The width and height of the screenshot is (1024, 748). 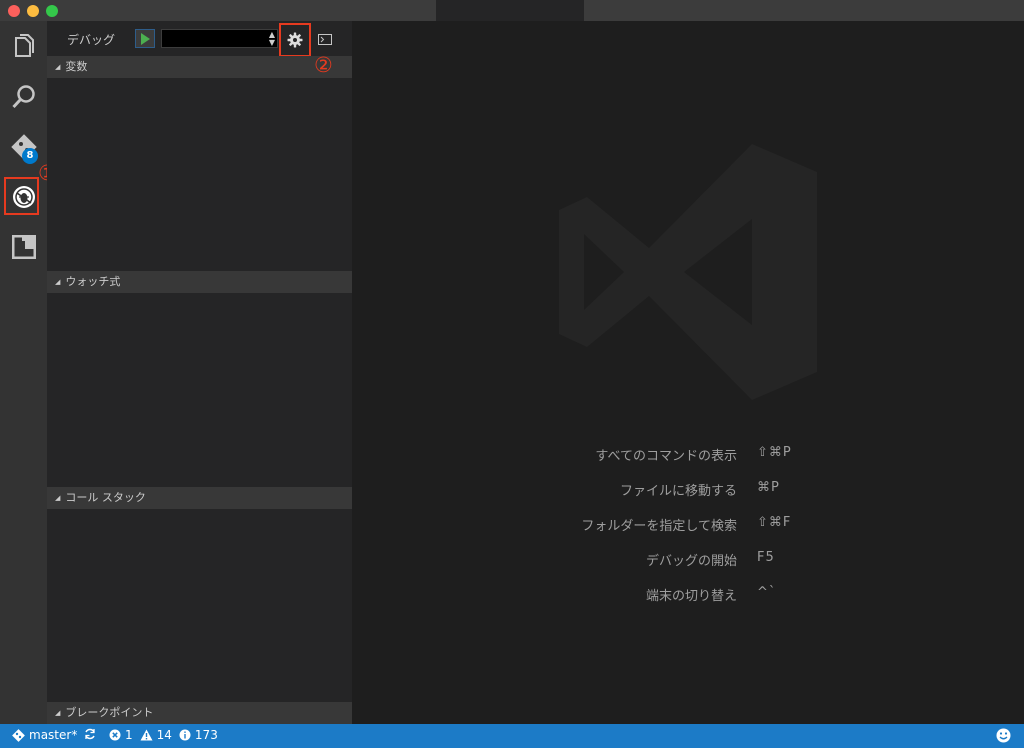 I want to click on debug-settings-button, so click(x=295, y=40).